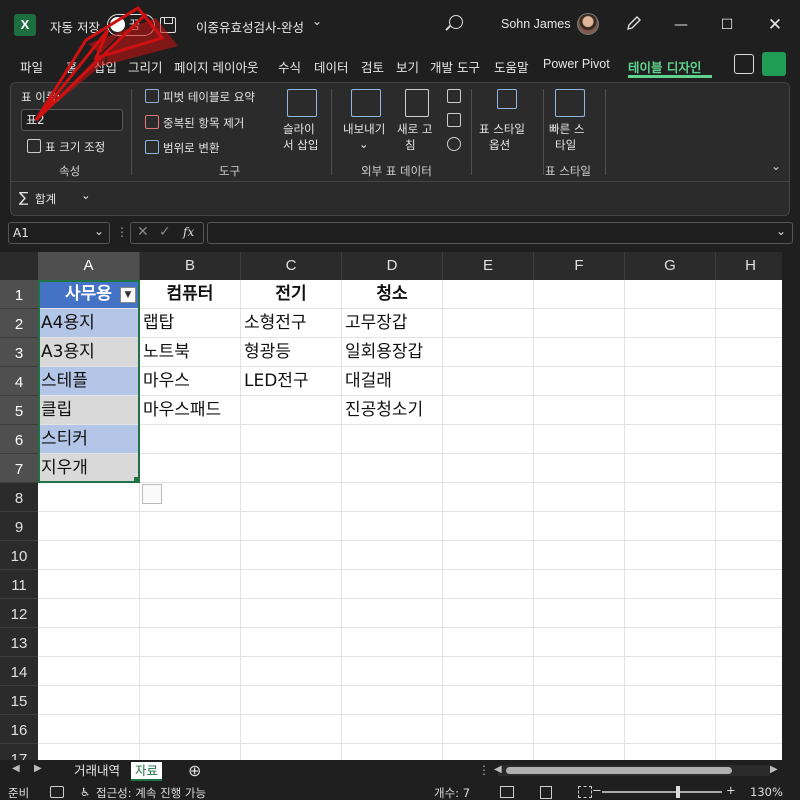 The width and height of the screenshot is (800, 800). What do you see at coordinates (190, 752) in the screenshot?
I see `cell-b17` at bounding box center [190, 752].